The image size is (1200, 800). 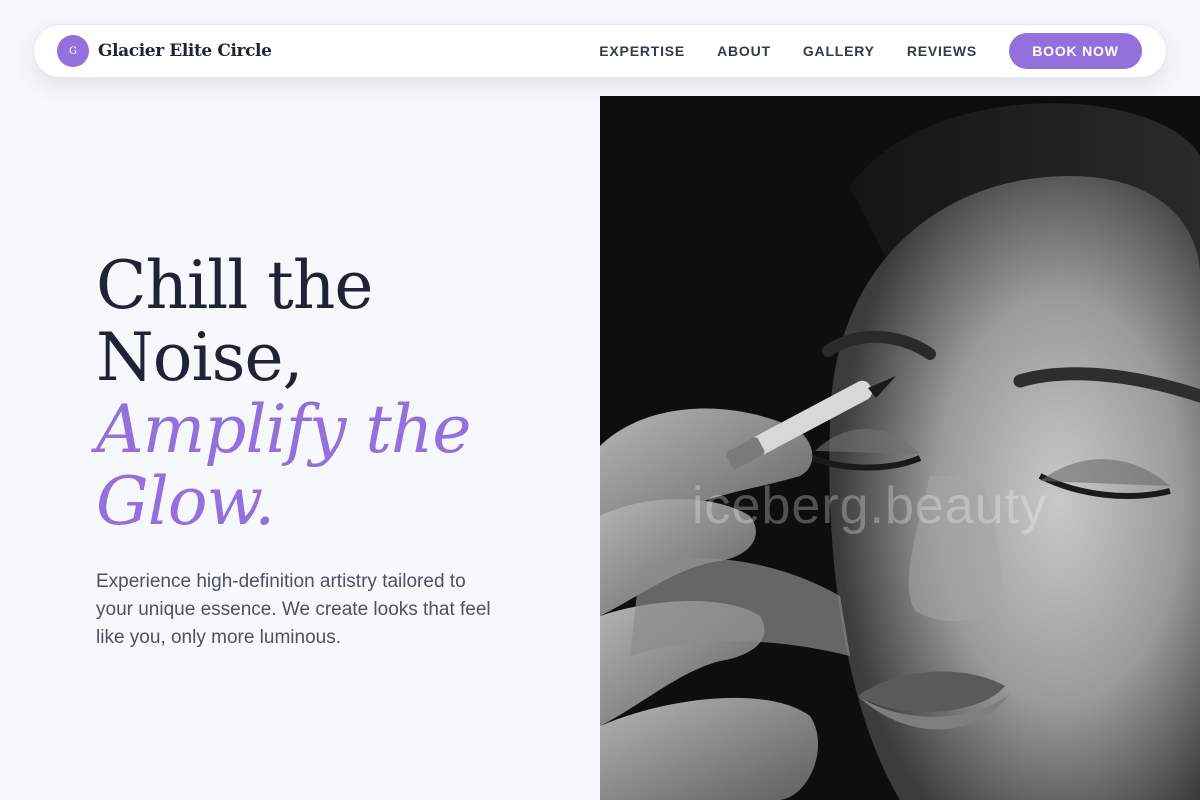 What do you see at coordinates (870, 506) in the screenshot?
I see `image-watermark: iceberg.beauty` at bounding box center [870, 506].